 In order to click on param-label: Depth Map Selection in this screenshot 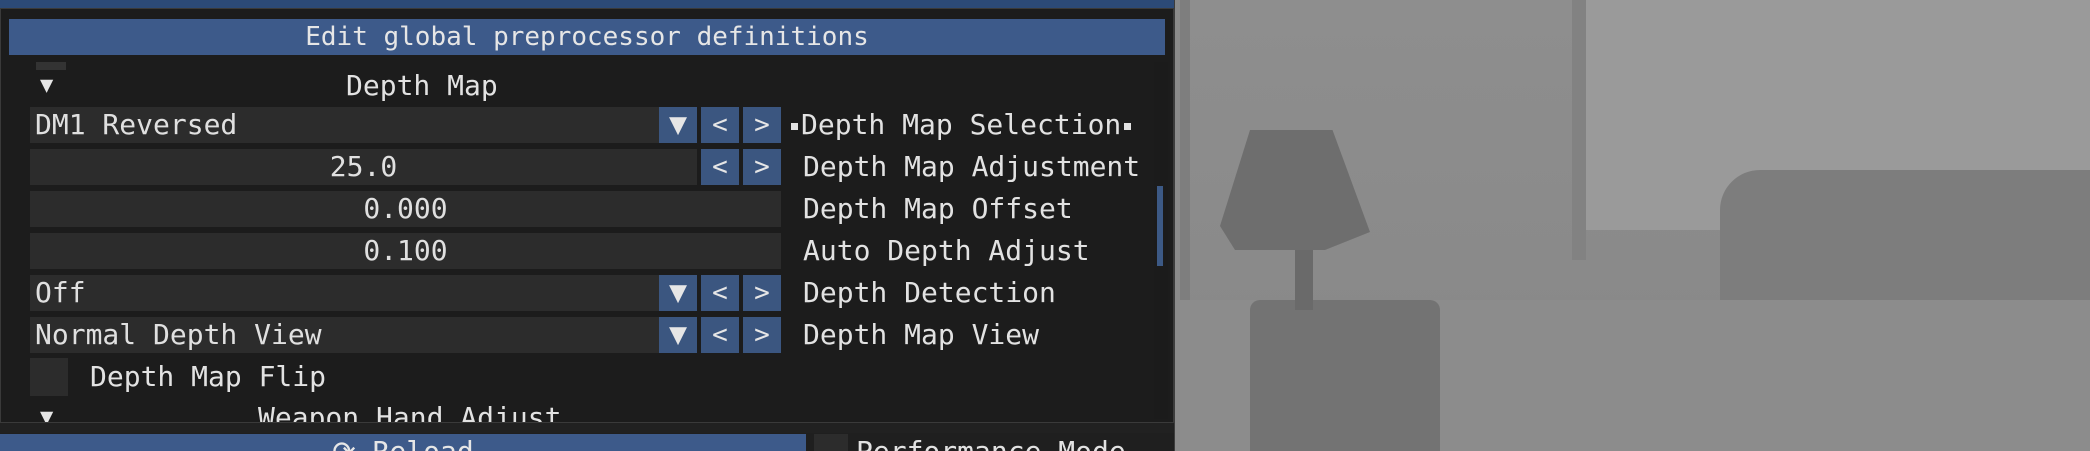, I will do `click(961, 125)`.